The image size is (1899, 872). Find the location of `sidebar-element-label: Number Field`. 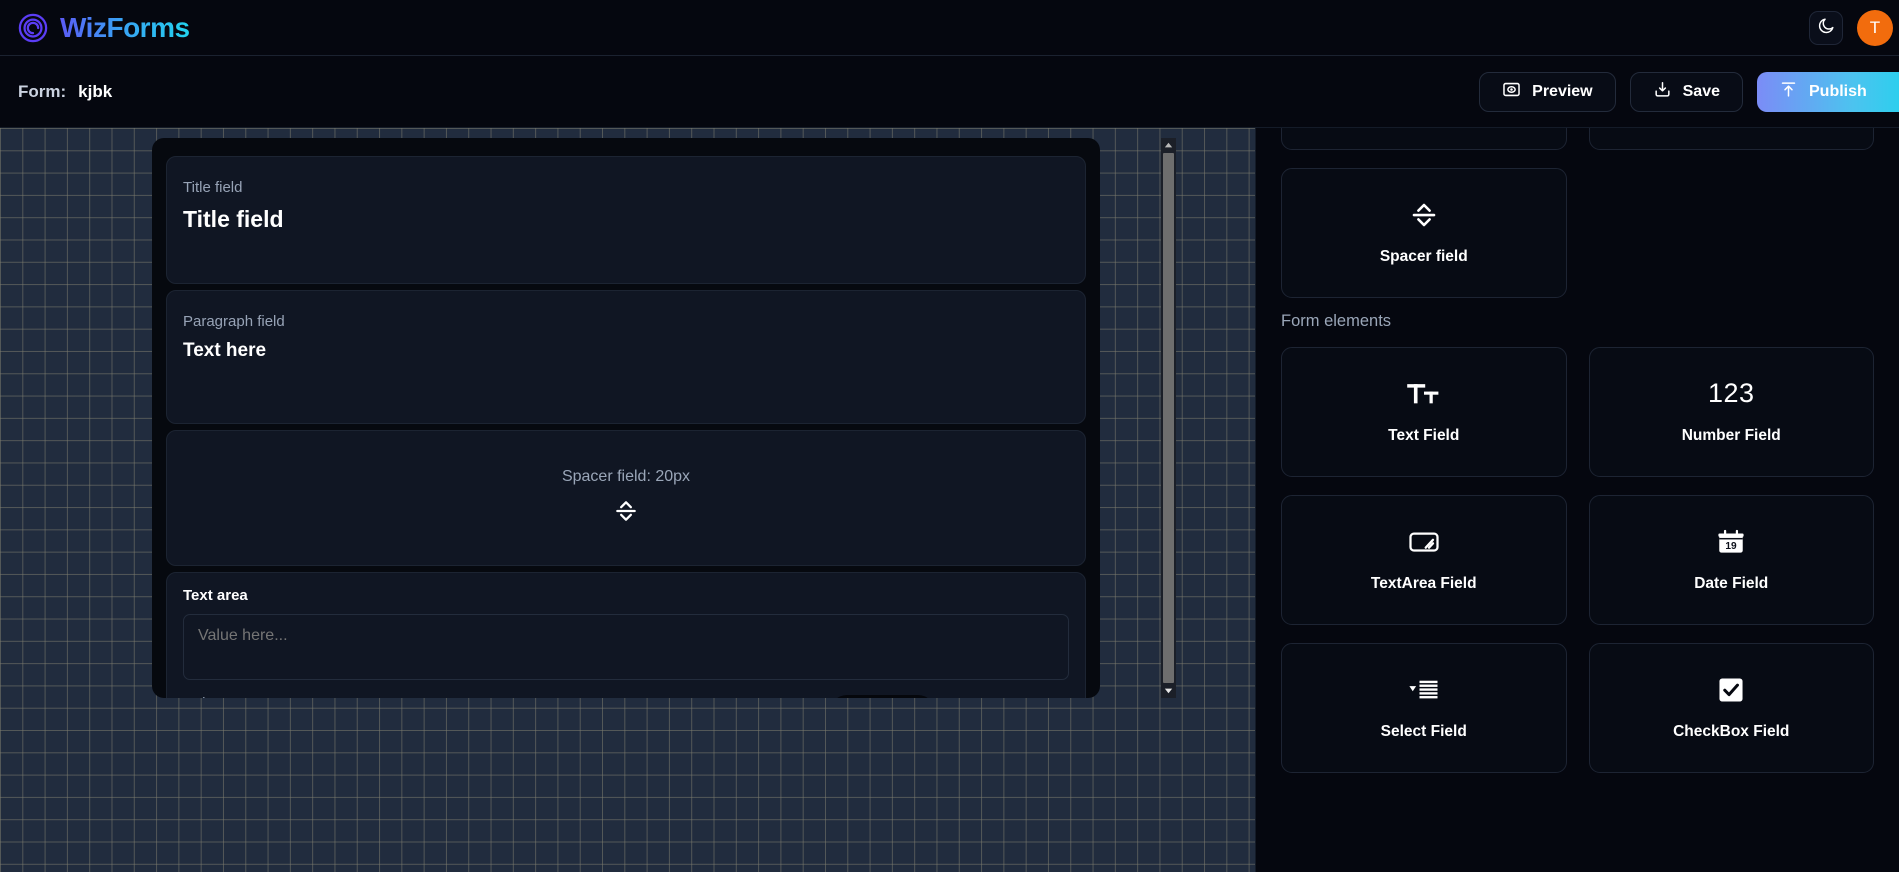

sidebar-element-label: Number Field is located at coordinates (1731, 435).